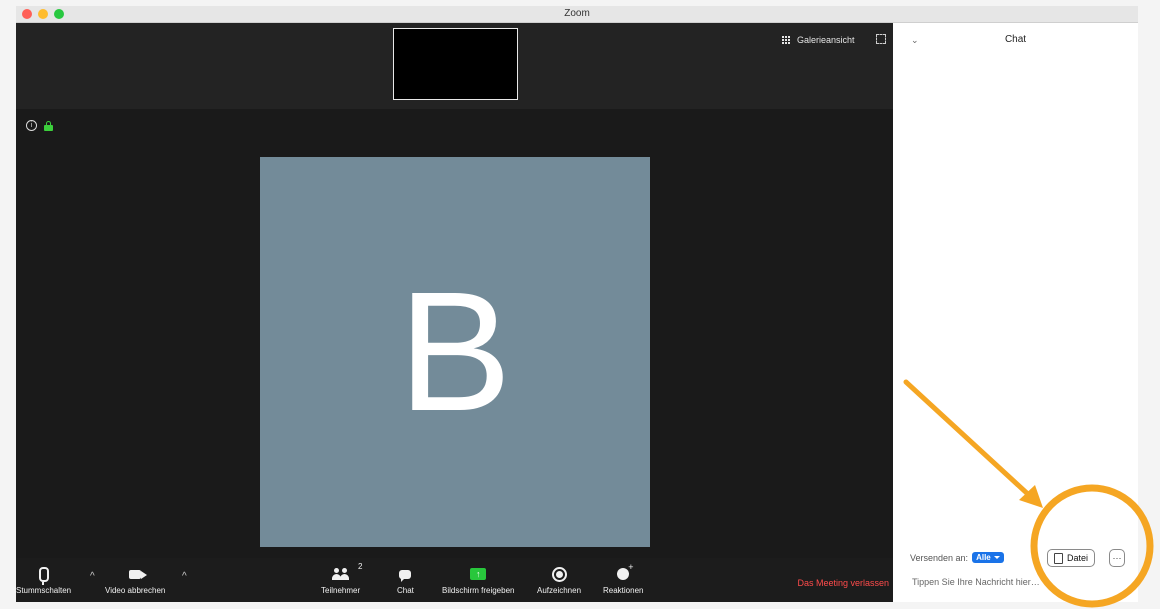 Image resolution: width=1160 pixels, height=609 pixels. I want to click on send-to-label: Versenden an:, so click(939, 557).